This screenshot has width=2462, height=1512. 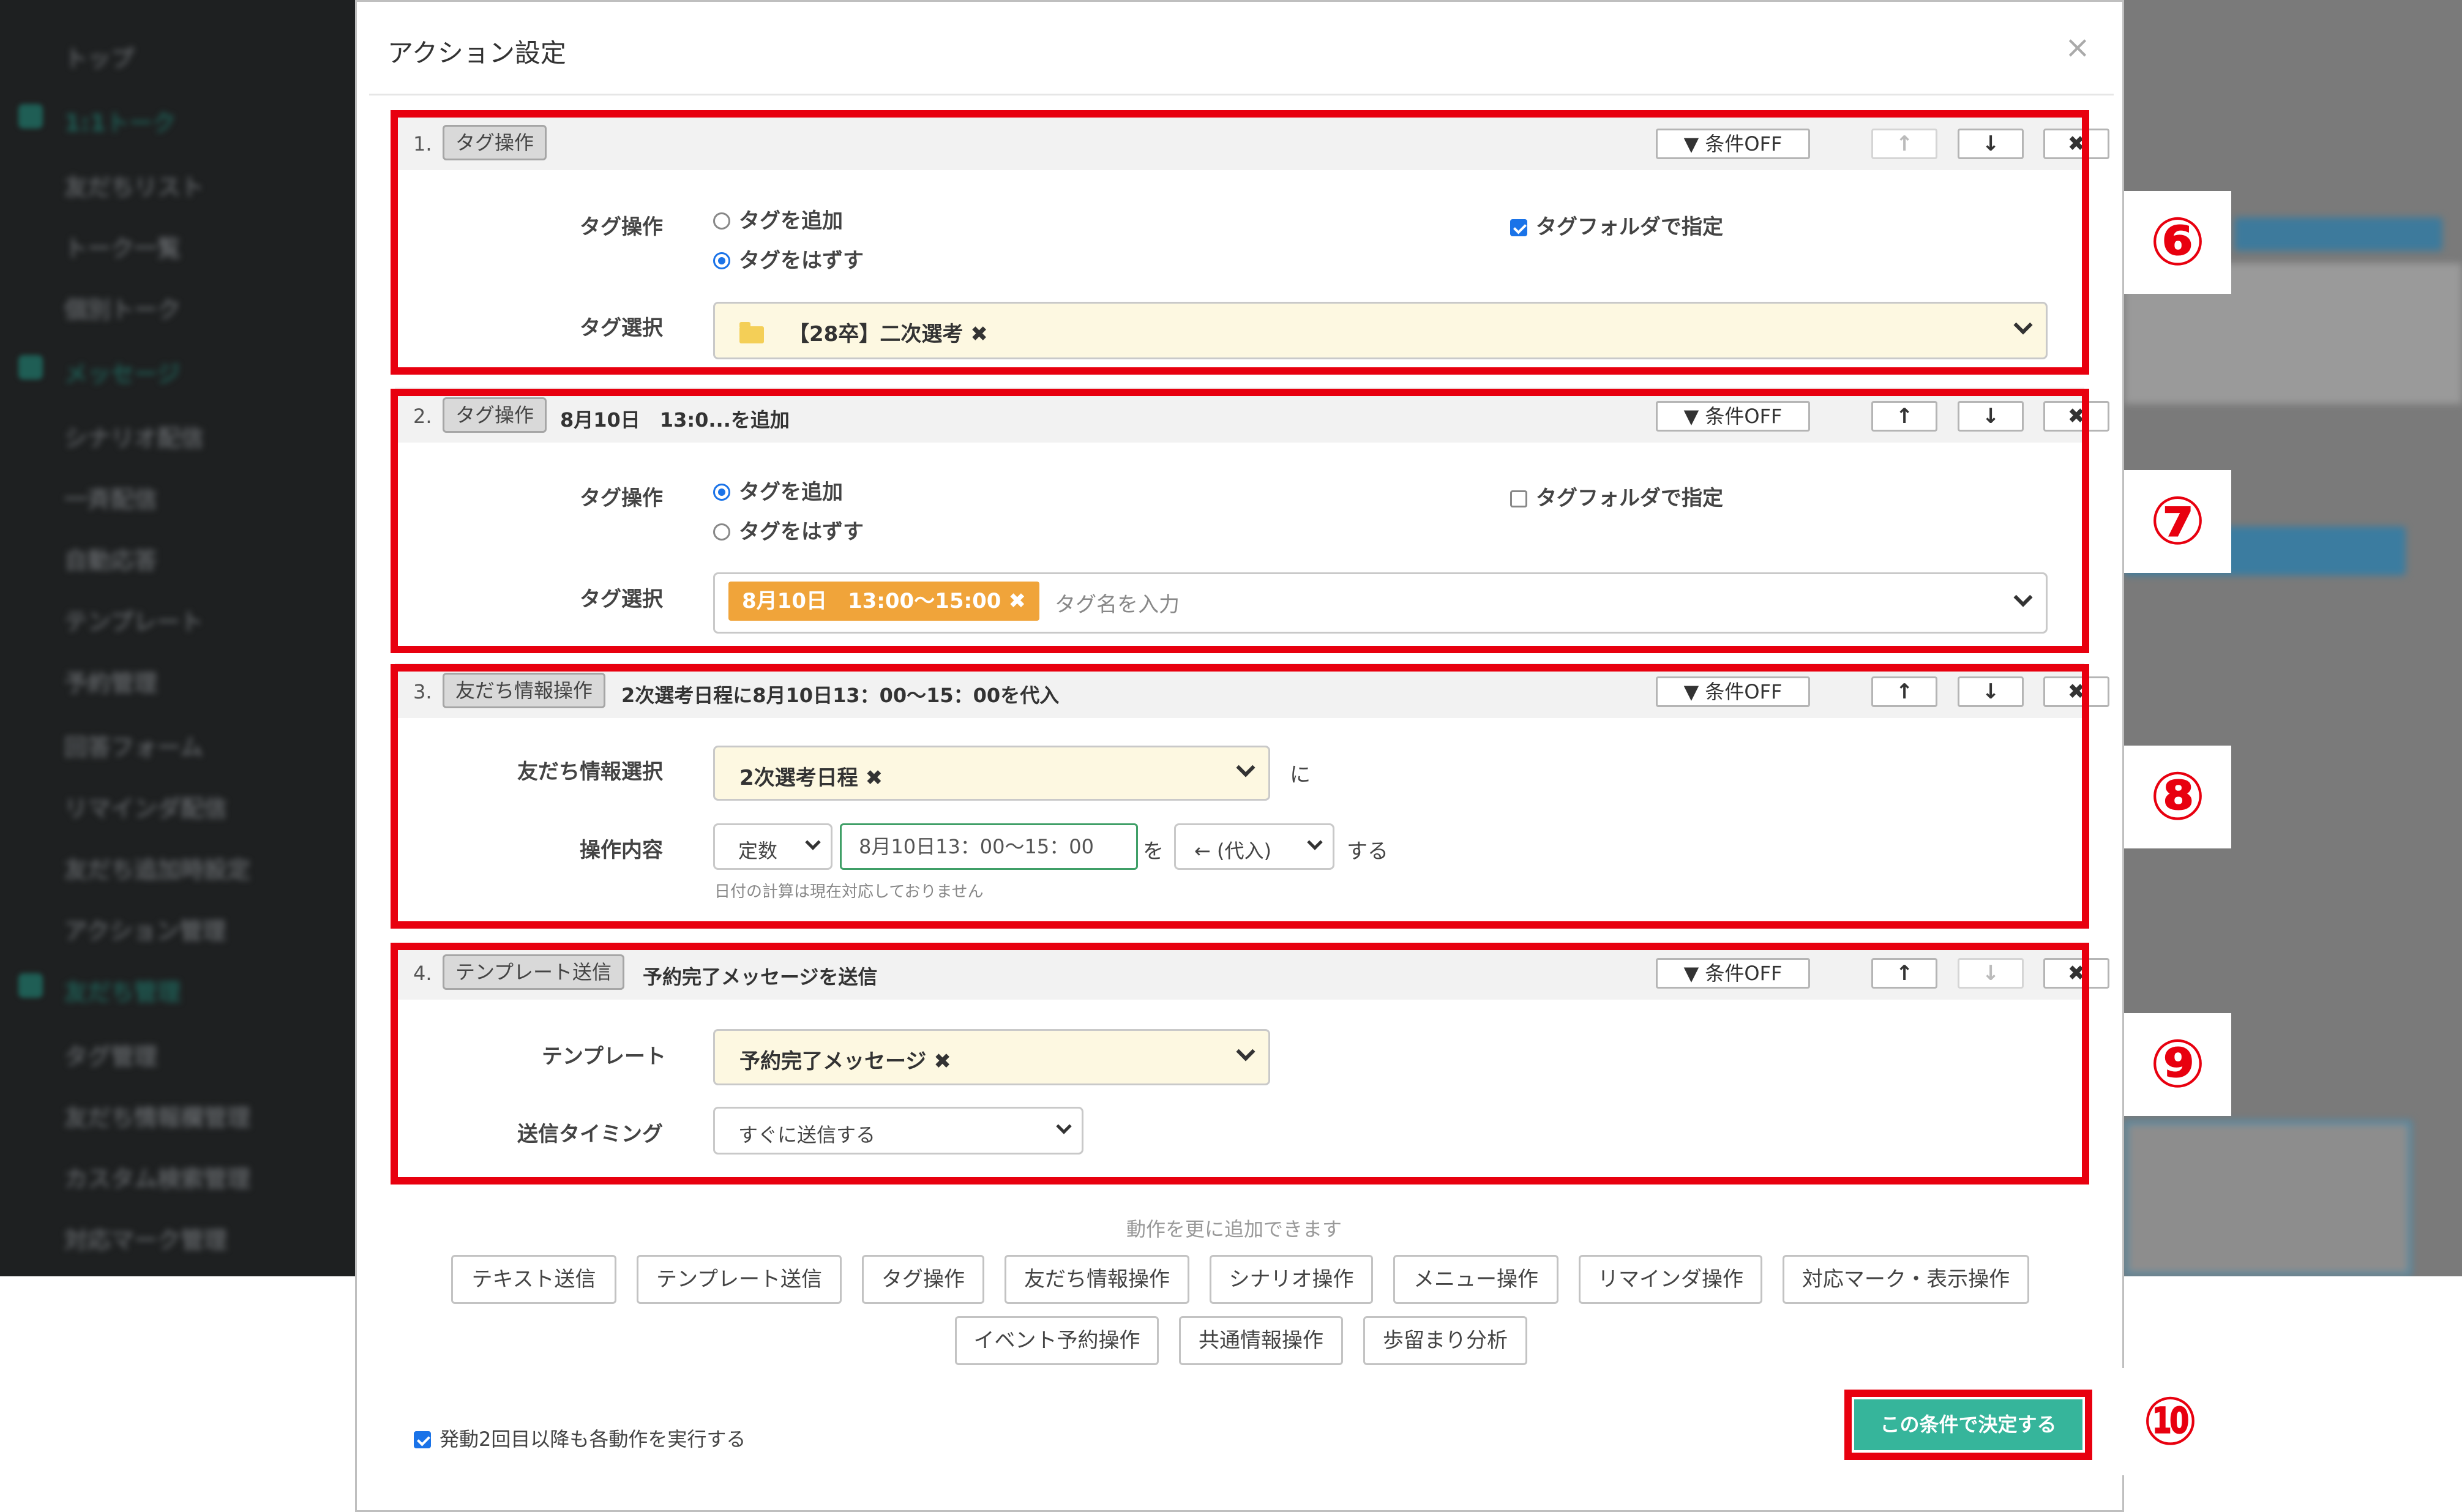 What do you see at coordinates (1241, 94) in the screenshot?
I see `modal-divider` at bounding box center [1241, 94].